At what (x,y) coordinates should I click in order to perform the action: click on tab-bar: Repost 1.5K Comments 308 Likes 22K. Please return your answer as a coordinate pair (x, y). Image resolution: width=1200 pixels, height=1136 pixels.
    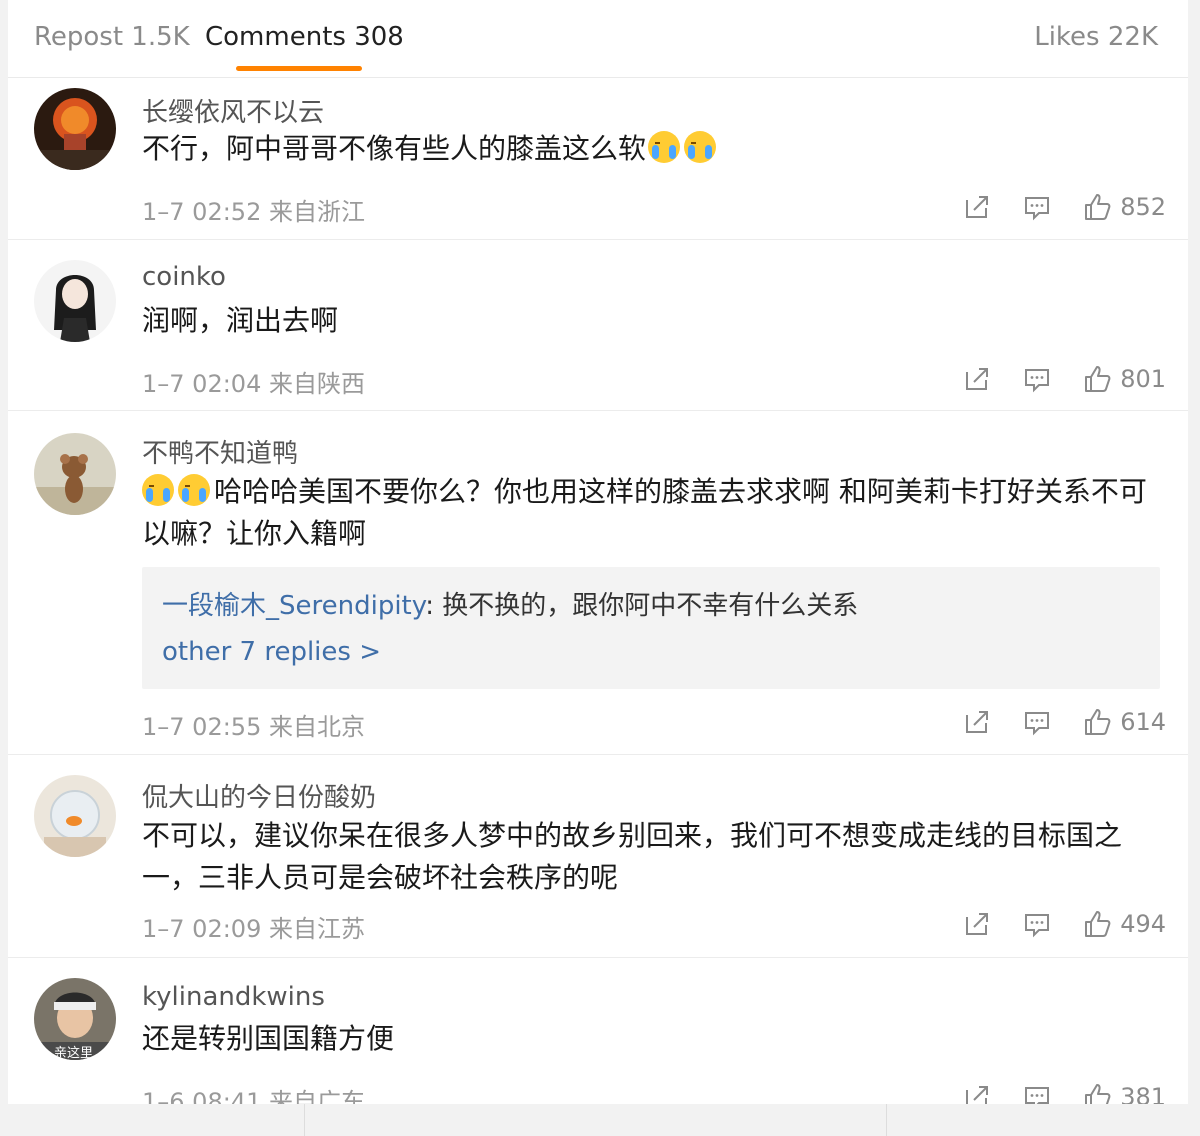
    Looking at the image, I should click on (598, 39).